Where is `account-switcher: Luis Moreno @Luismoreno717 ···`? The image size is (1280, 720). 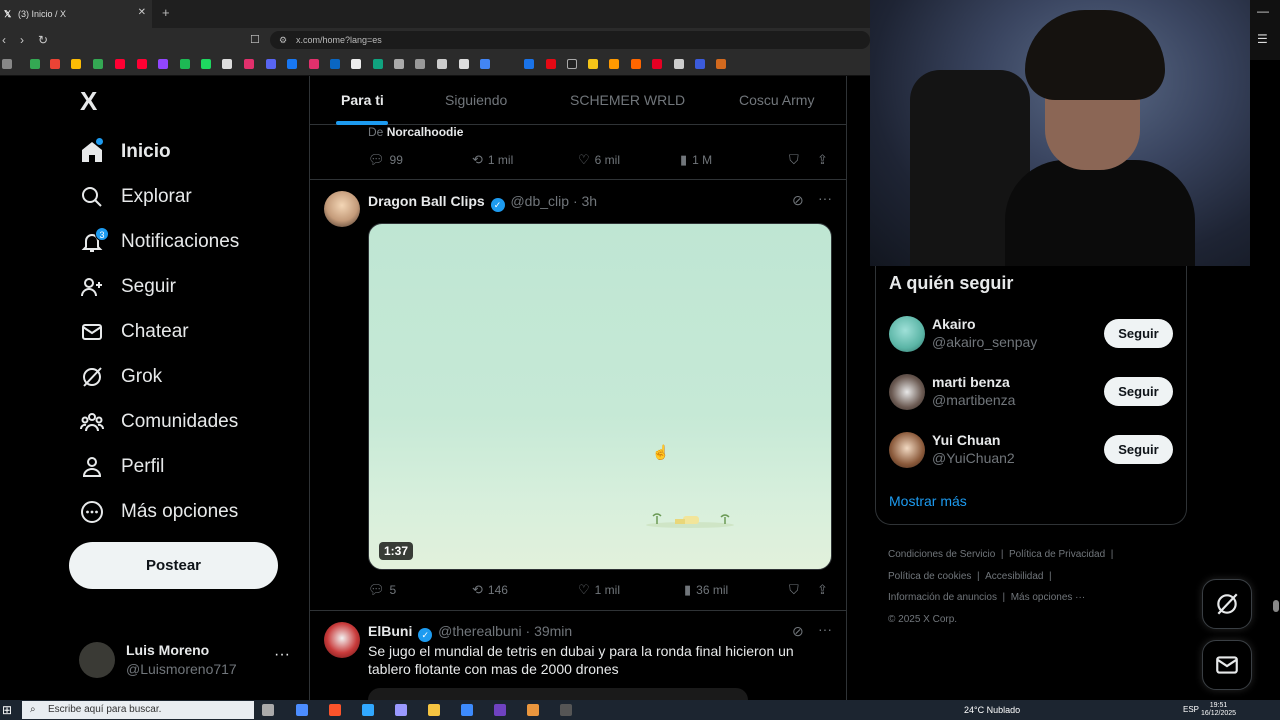
account-switcher: Luis Moreno @Luismoreno717 ··· is located at coordinates (187, 659).